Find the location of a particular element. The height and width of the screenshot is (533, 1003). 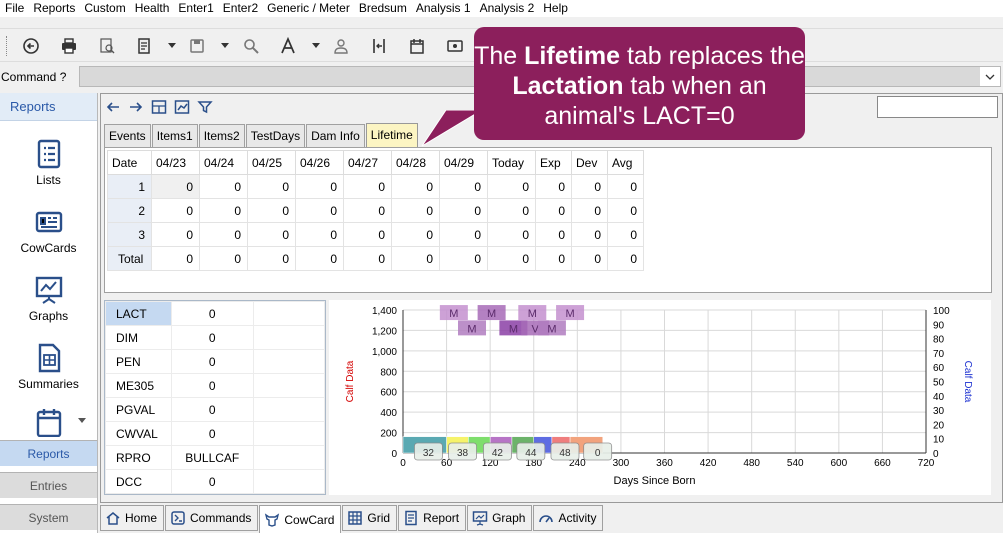

column-resize-icon is located at coordinates (379, 46).